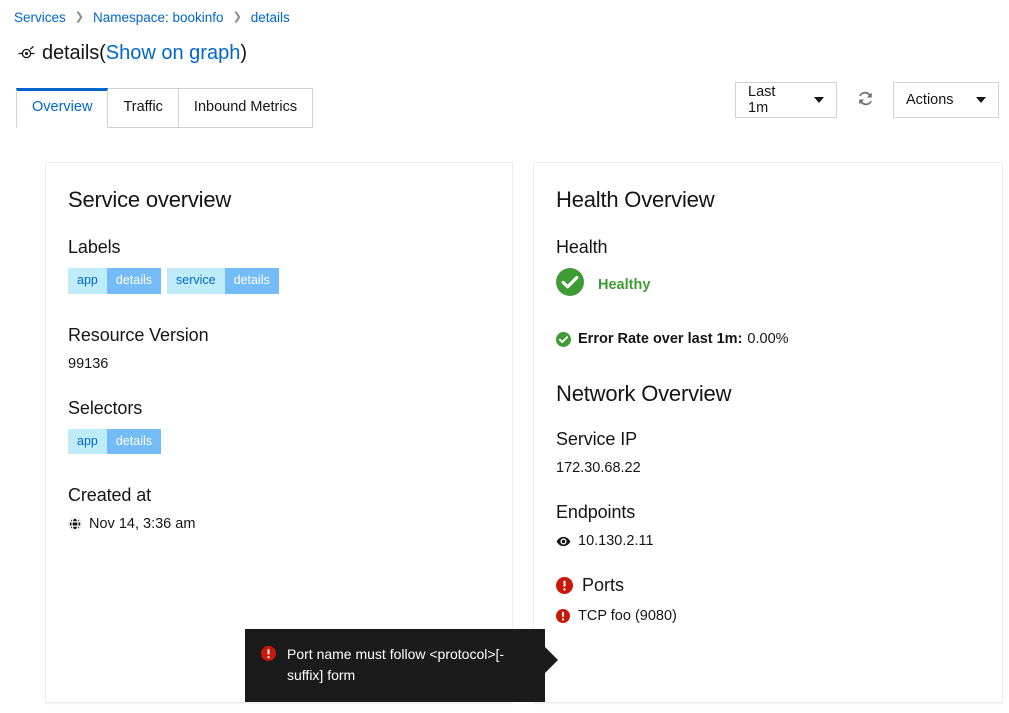 The height and width of the screenshot is (713, 1009). I want to click on breadcrumb-item-namespace: Namespace: bookinfo, so click(158, 17).